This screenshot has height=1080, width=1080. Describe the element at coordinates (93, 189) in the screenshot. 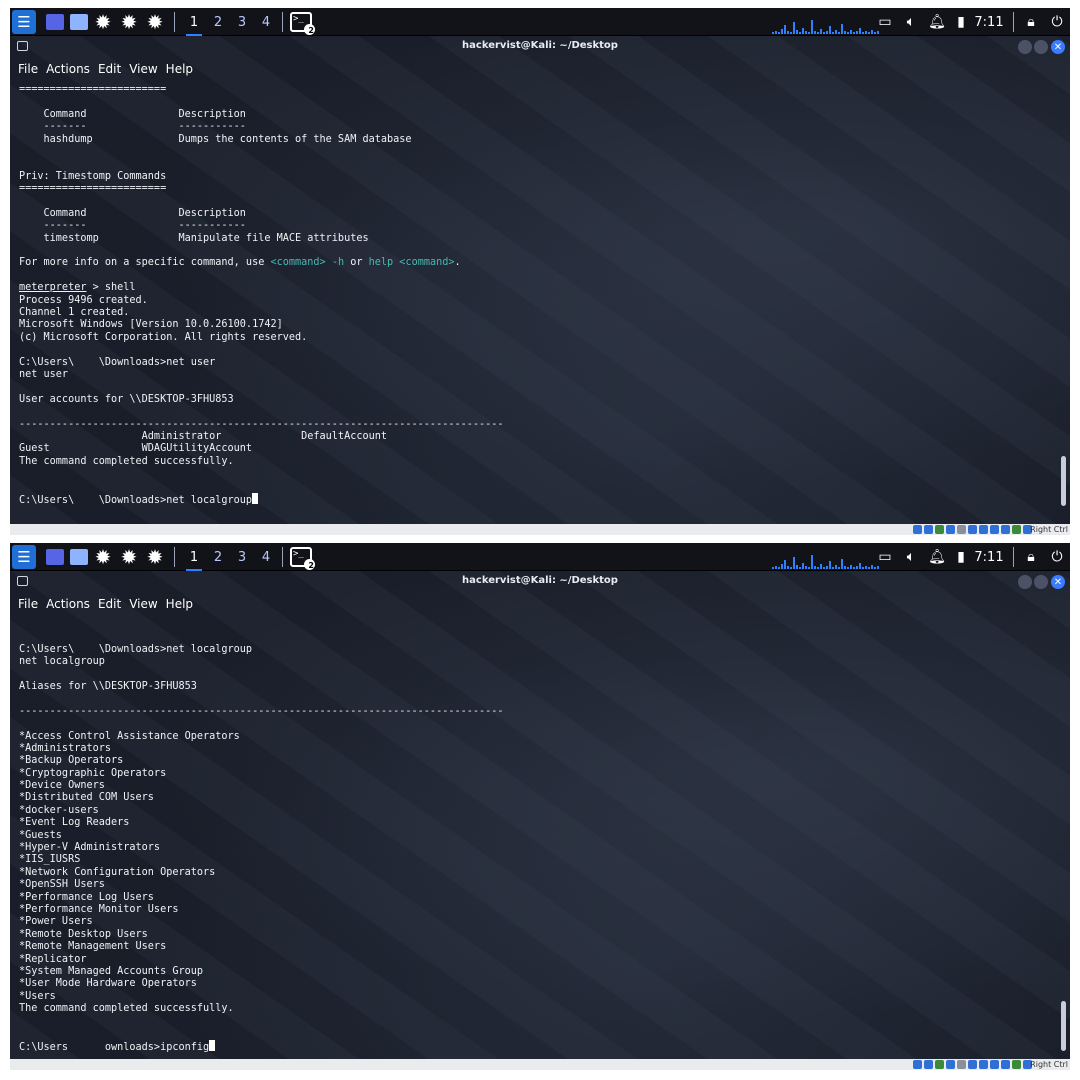

I see `terminal-line: ========================` at that location.